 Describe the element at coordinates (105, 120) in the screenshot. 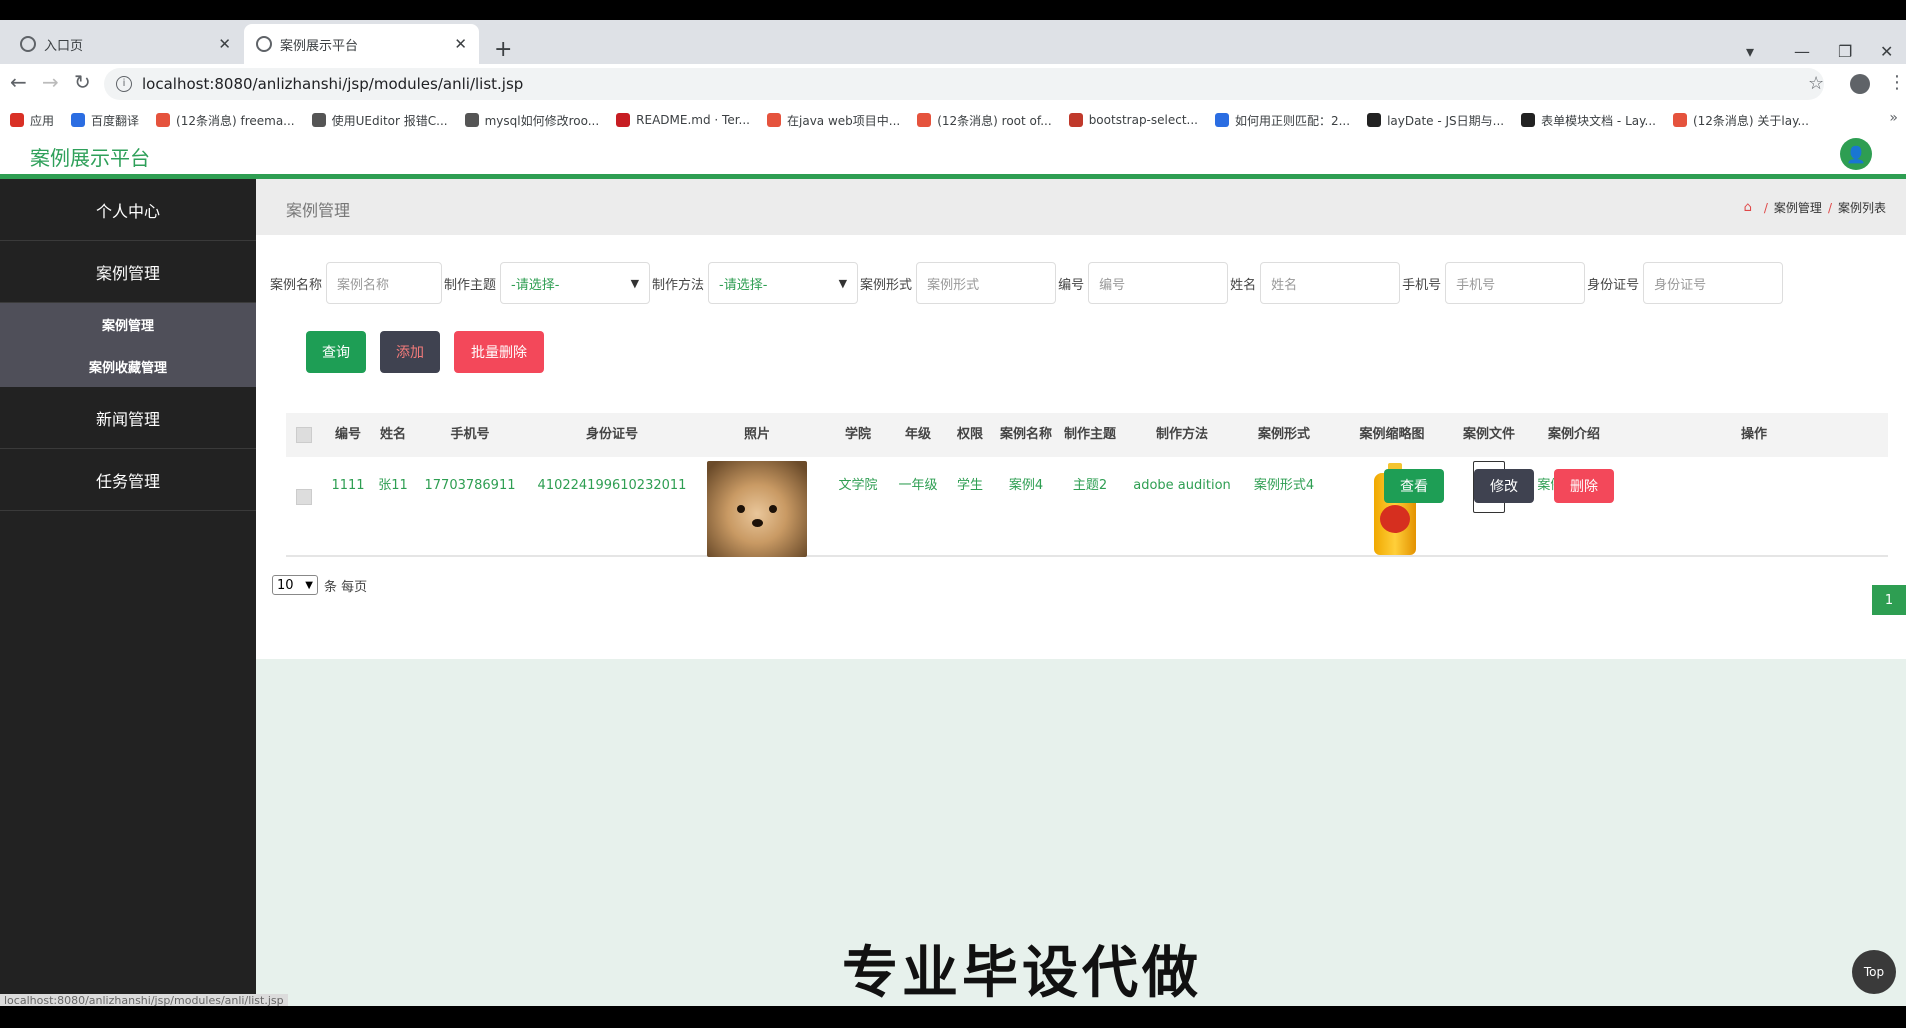

I see `bookmark-item: 百度翻译` at that location.